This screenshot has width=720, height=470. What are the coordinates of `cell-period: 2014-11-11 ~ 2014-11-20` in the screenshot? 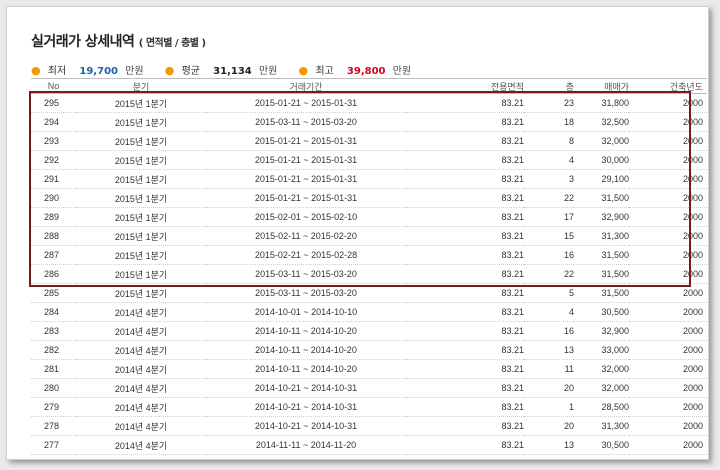 It's located at (306, 445).